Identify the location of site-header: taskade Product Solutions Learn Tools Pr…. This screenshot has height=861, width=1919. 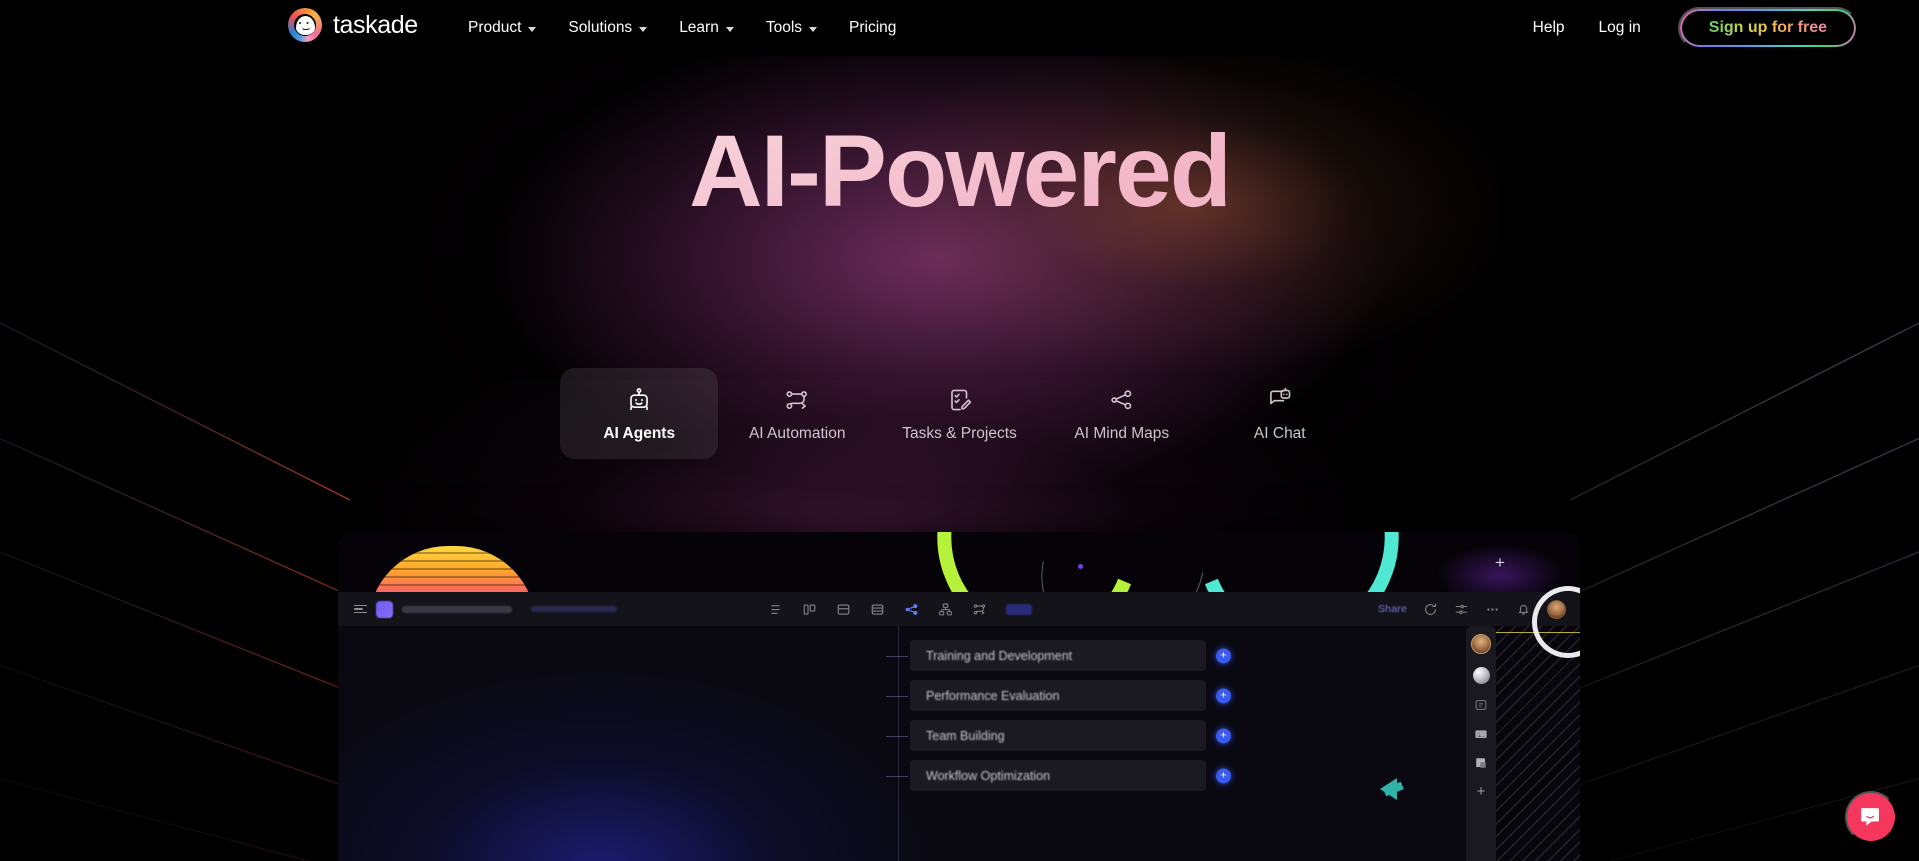
(959, 28).